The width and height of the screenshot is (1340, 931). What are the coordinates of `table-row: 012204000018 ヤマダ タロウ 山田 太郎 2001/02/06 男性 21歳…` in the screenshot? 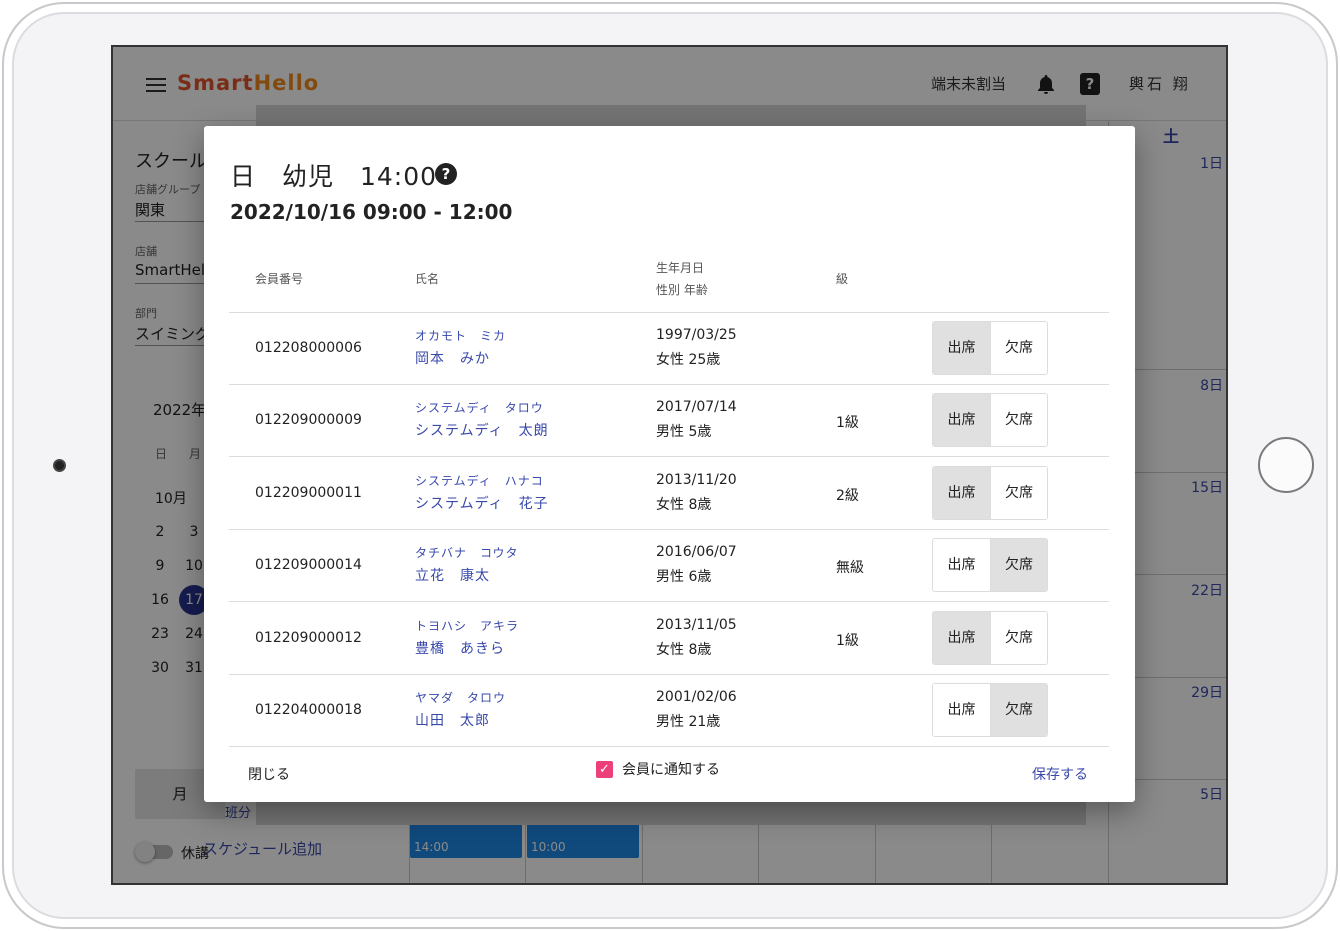 It's located at (669, 711).